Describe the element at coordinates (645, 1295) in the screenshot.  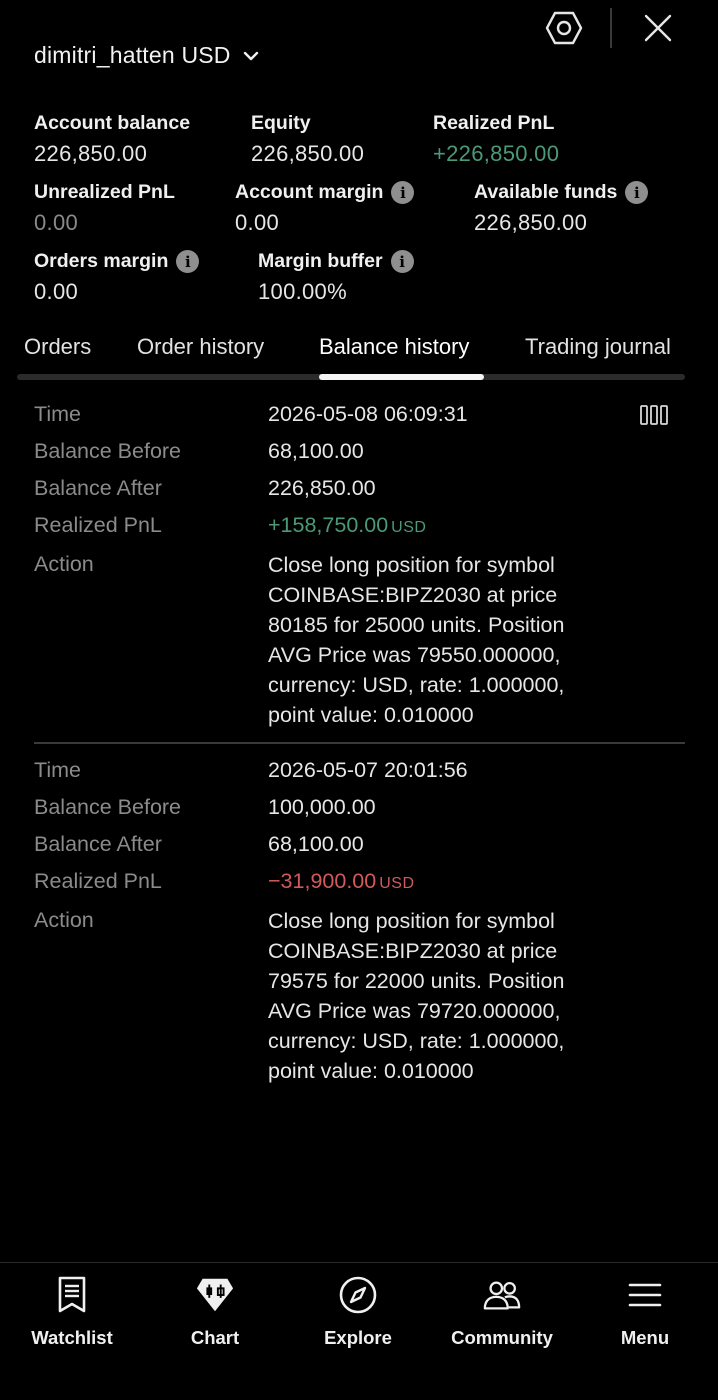
I see `menu-icon` at that location.